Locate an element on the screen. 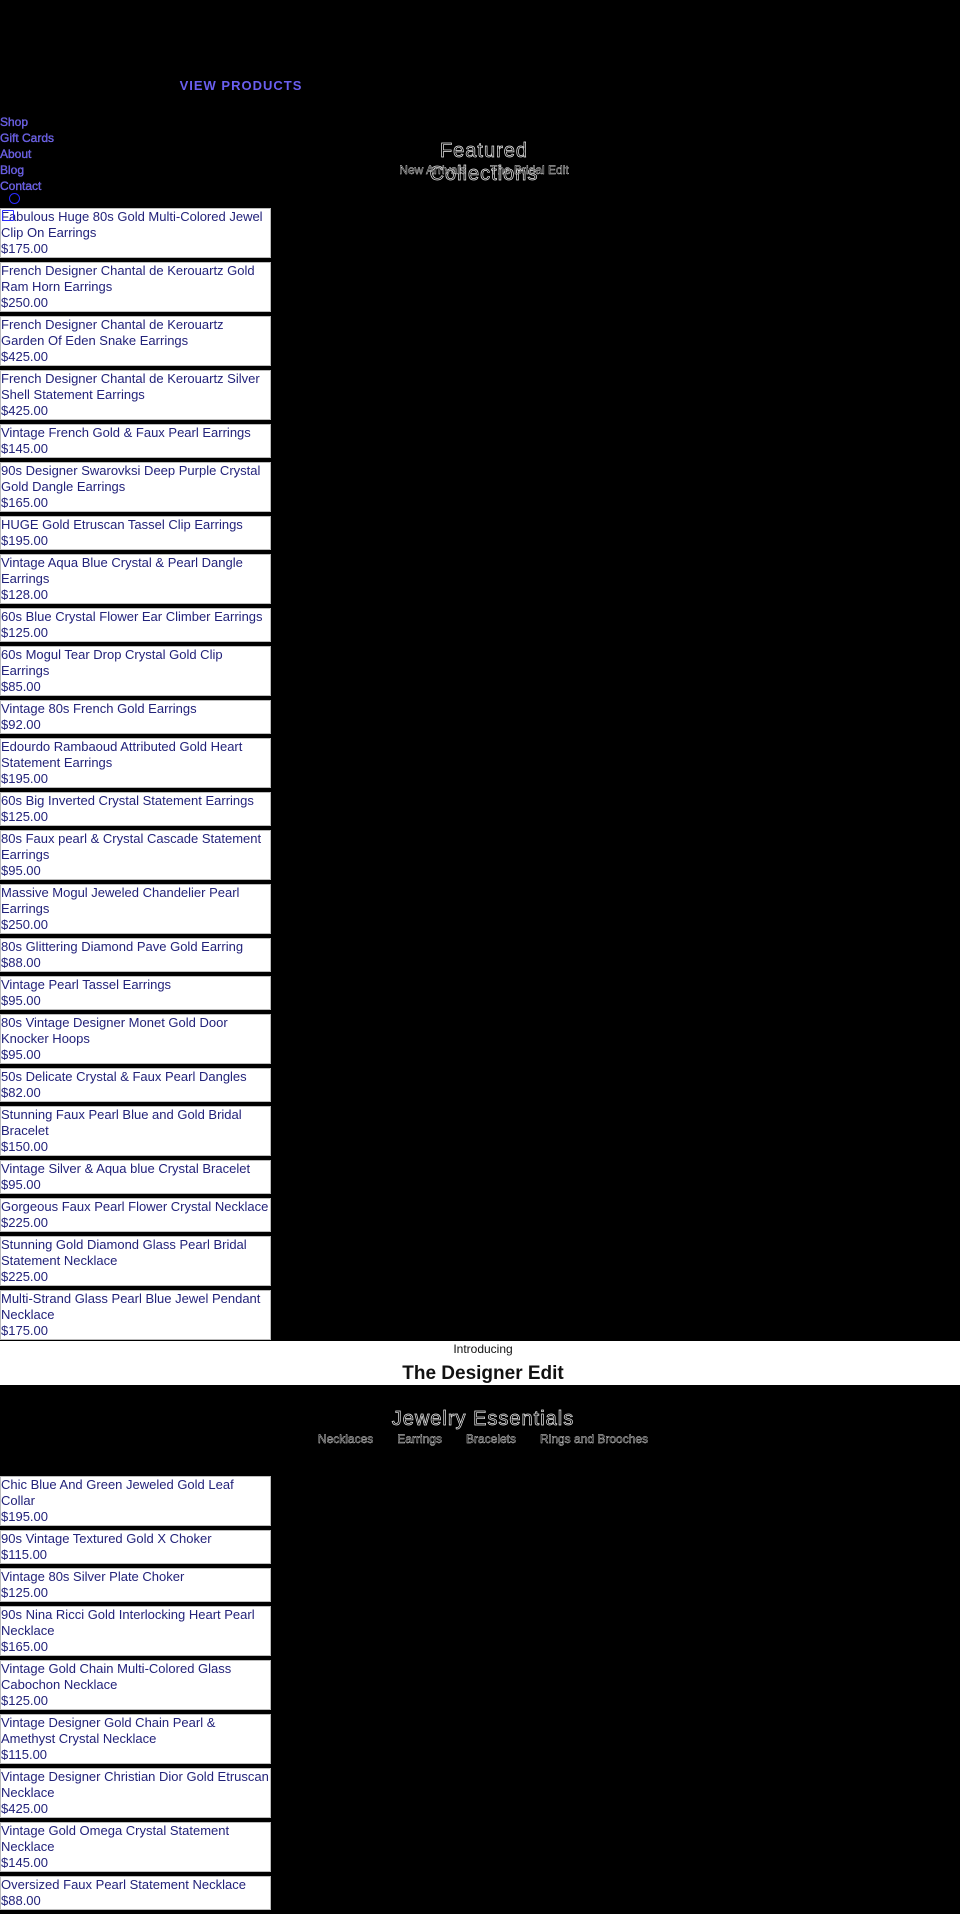 The height and width of the screenshot is (1914, 960). link-necklaces: Necklaces is located at coordinates (346, 1439).